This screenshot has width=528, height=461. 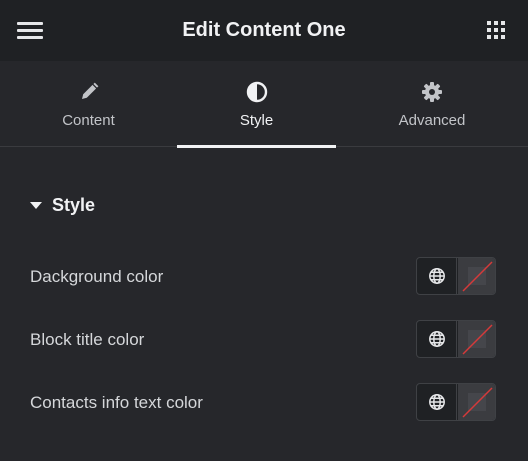 I want to click on control-row-contacts-info-text-color: Contacts info text color, so click(x=264, y=403).